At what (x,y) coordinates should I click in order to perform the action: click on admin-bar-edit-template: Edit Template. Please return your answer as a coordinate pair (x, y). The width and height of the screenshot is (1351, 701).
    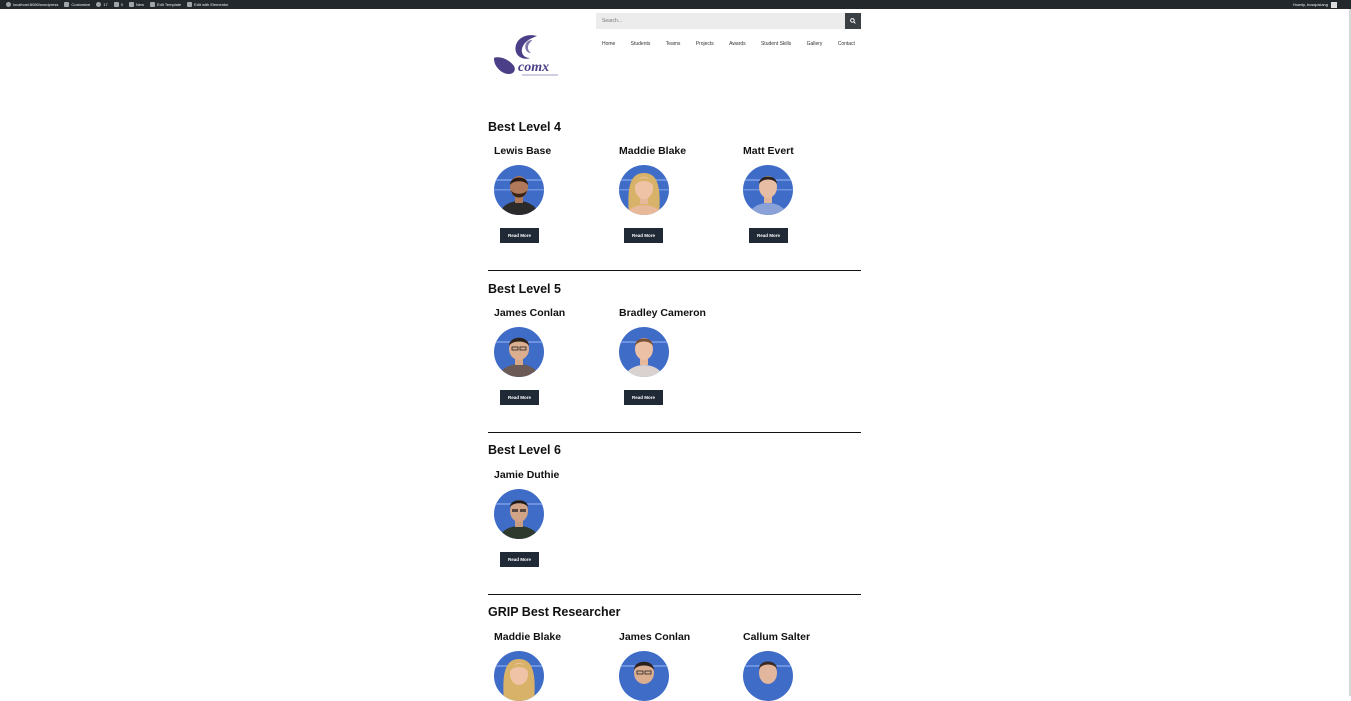
    Looking at the image, I should click on (165, 4).